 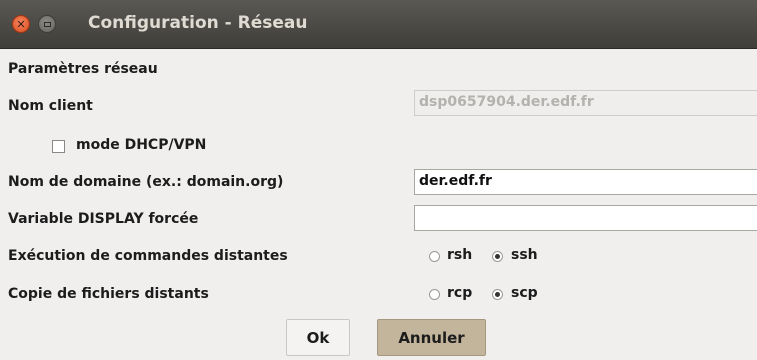 What do you see at coordinates (146, 182) in the screenshot?
I see `domain-label: Nom de domaine (ex.: domain.org)` at bounding box center [146, 182].